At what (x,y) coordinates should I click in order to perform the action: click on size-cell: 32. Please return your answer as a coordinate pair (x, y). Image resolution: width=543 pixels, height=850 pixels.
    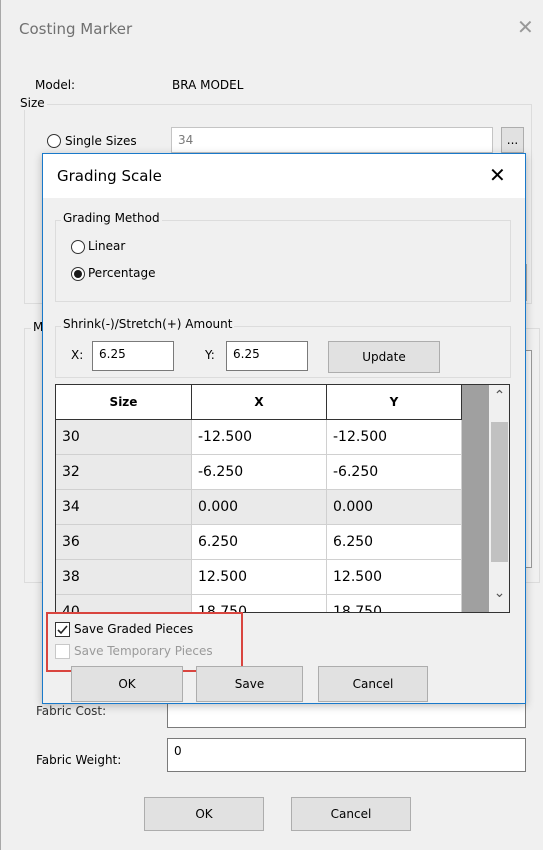
    Looking at the image, I should click on (124, 472).